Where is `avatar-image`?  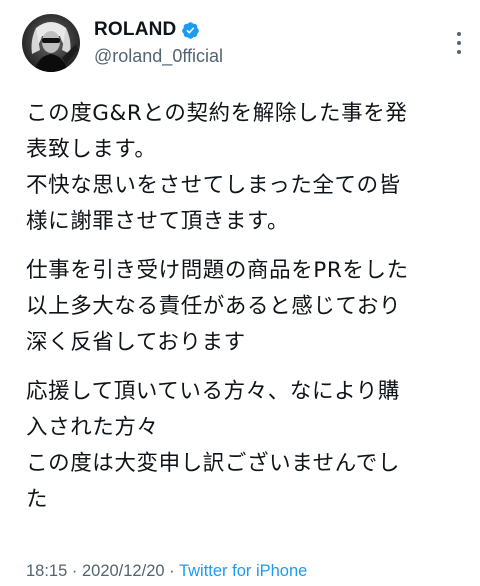
avatar-image is located at coordinates (51, 43).